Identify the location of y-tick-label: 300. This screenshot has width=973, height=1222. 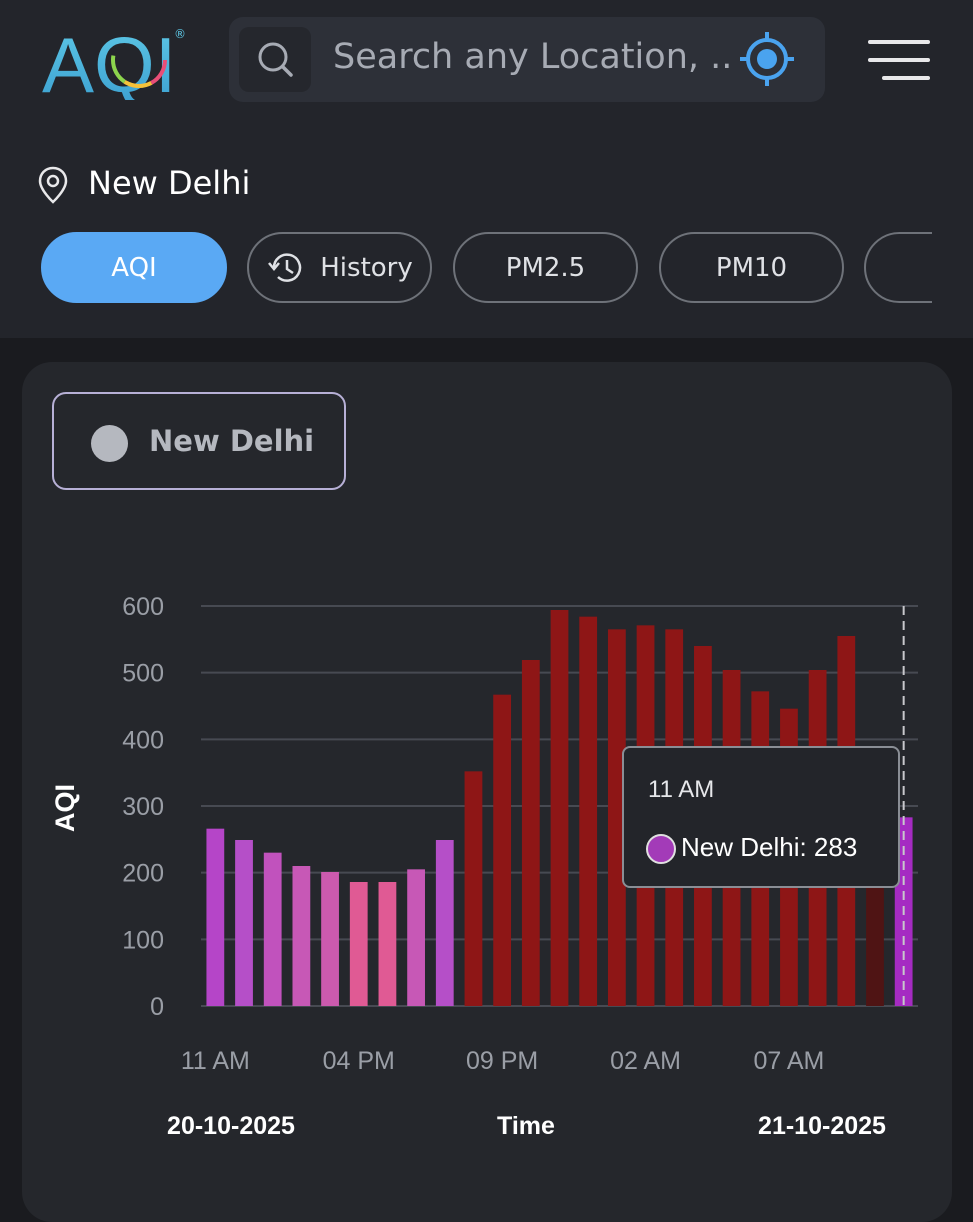
(143, 807).